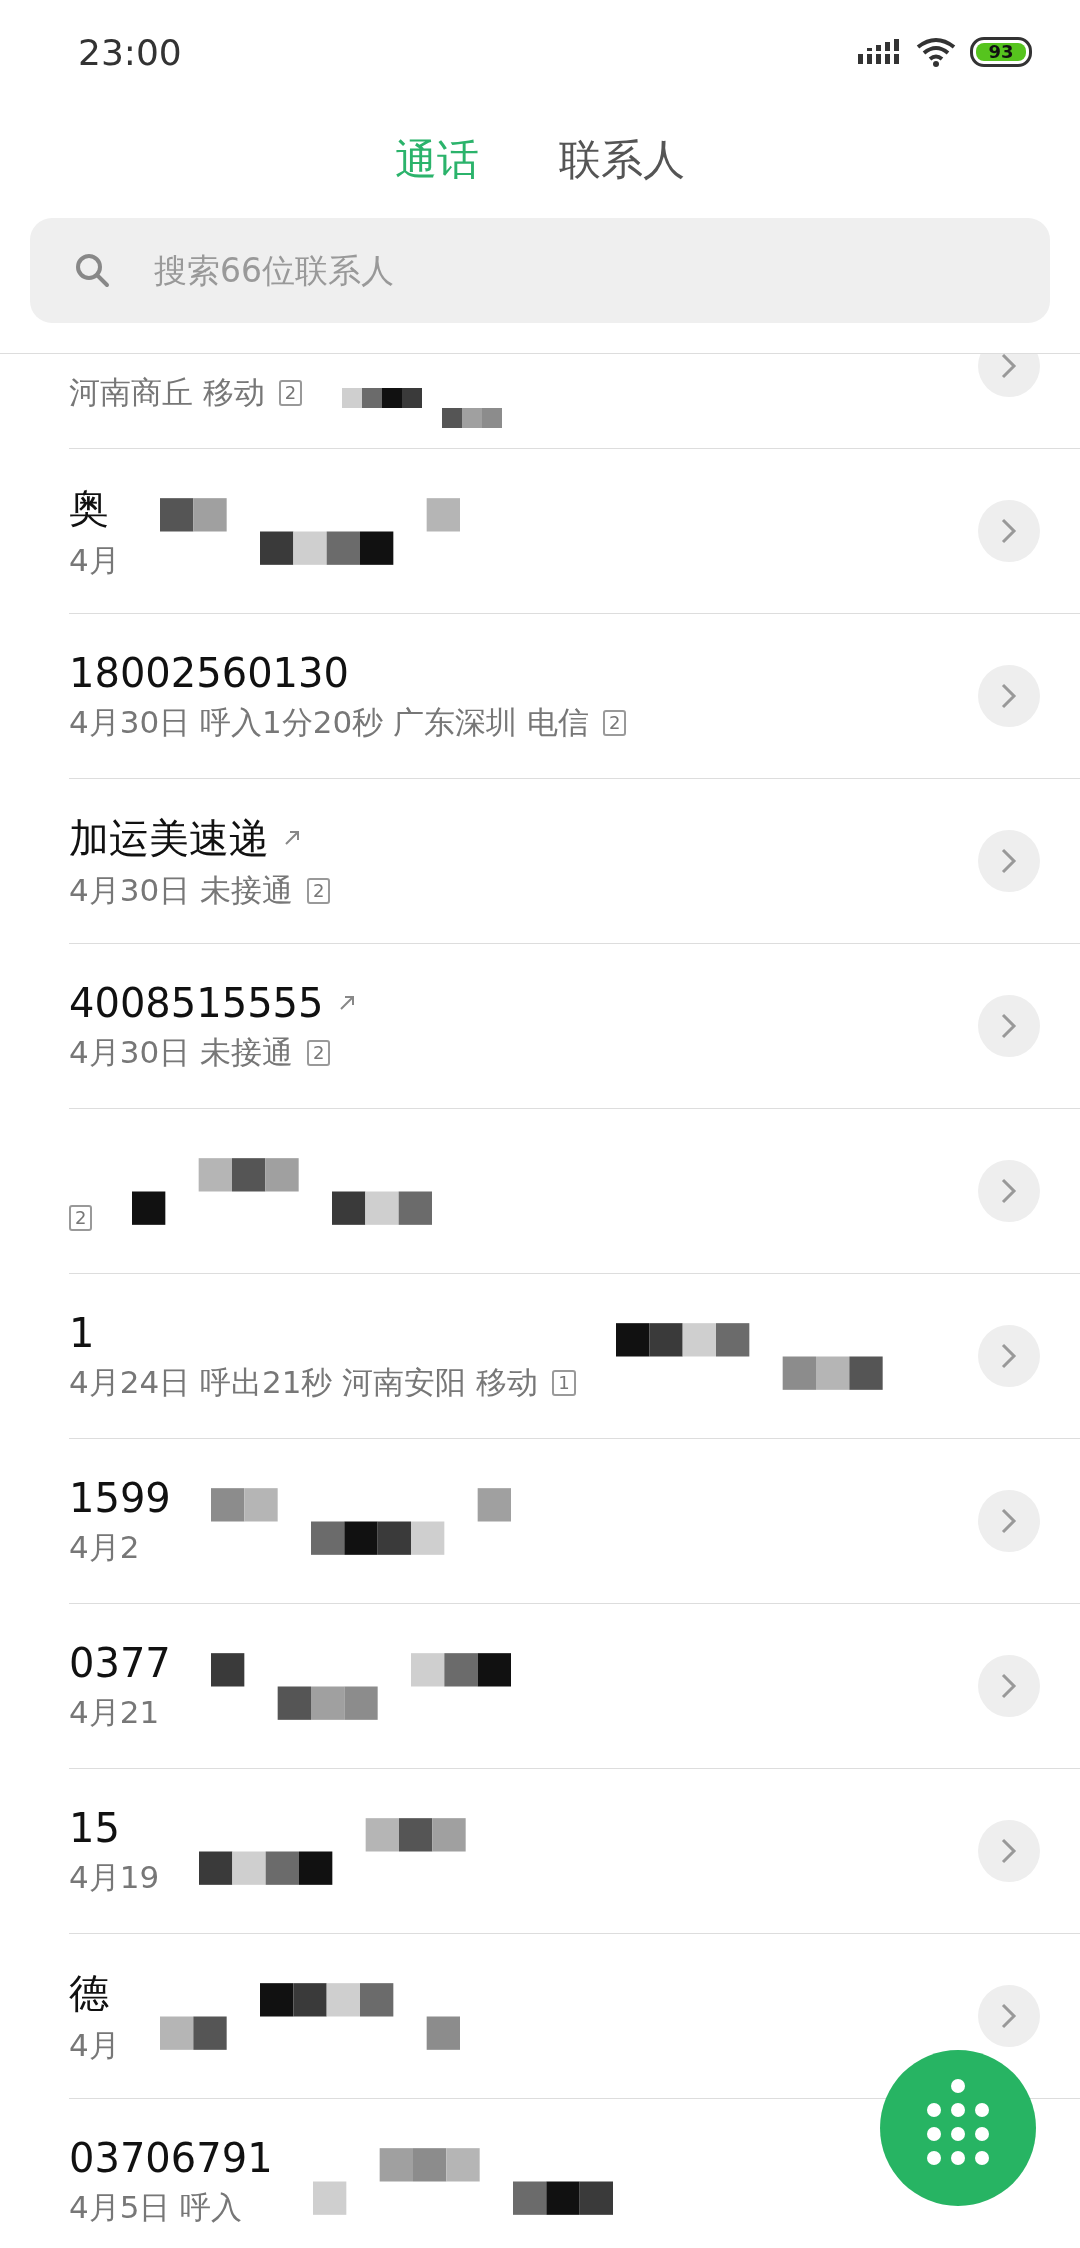 This screenshot has width=1080, height=2248. What do you see at coordinates (574, 1521) in the screenshot?
I see `call-row: 1599 4月2` at bounding box center [574, 1521].